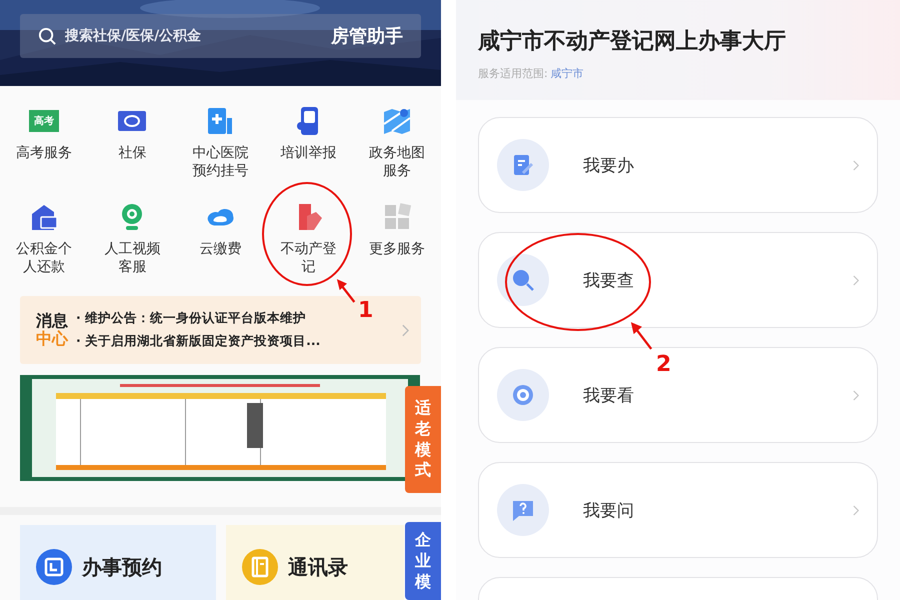 This screenshot has height=600, width=900. I want to click on annotation-number: 1, so click(366, 311).